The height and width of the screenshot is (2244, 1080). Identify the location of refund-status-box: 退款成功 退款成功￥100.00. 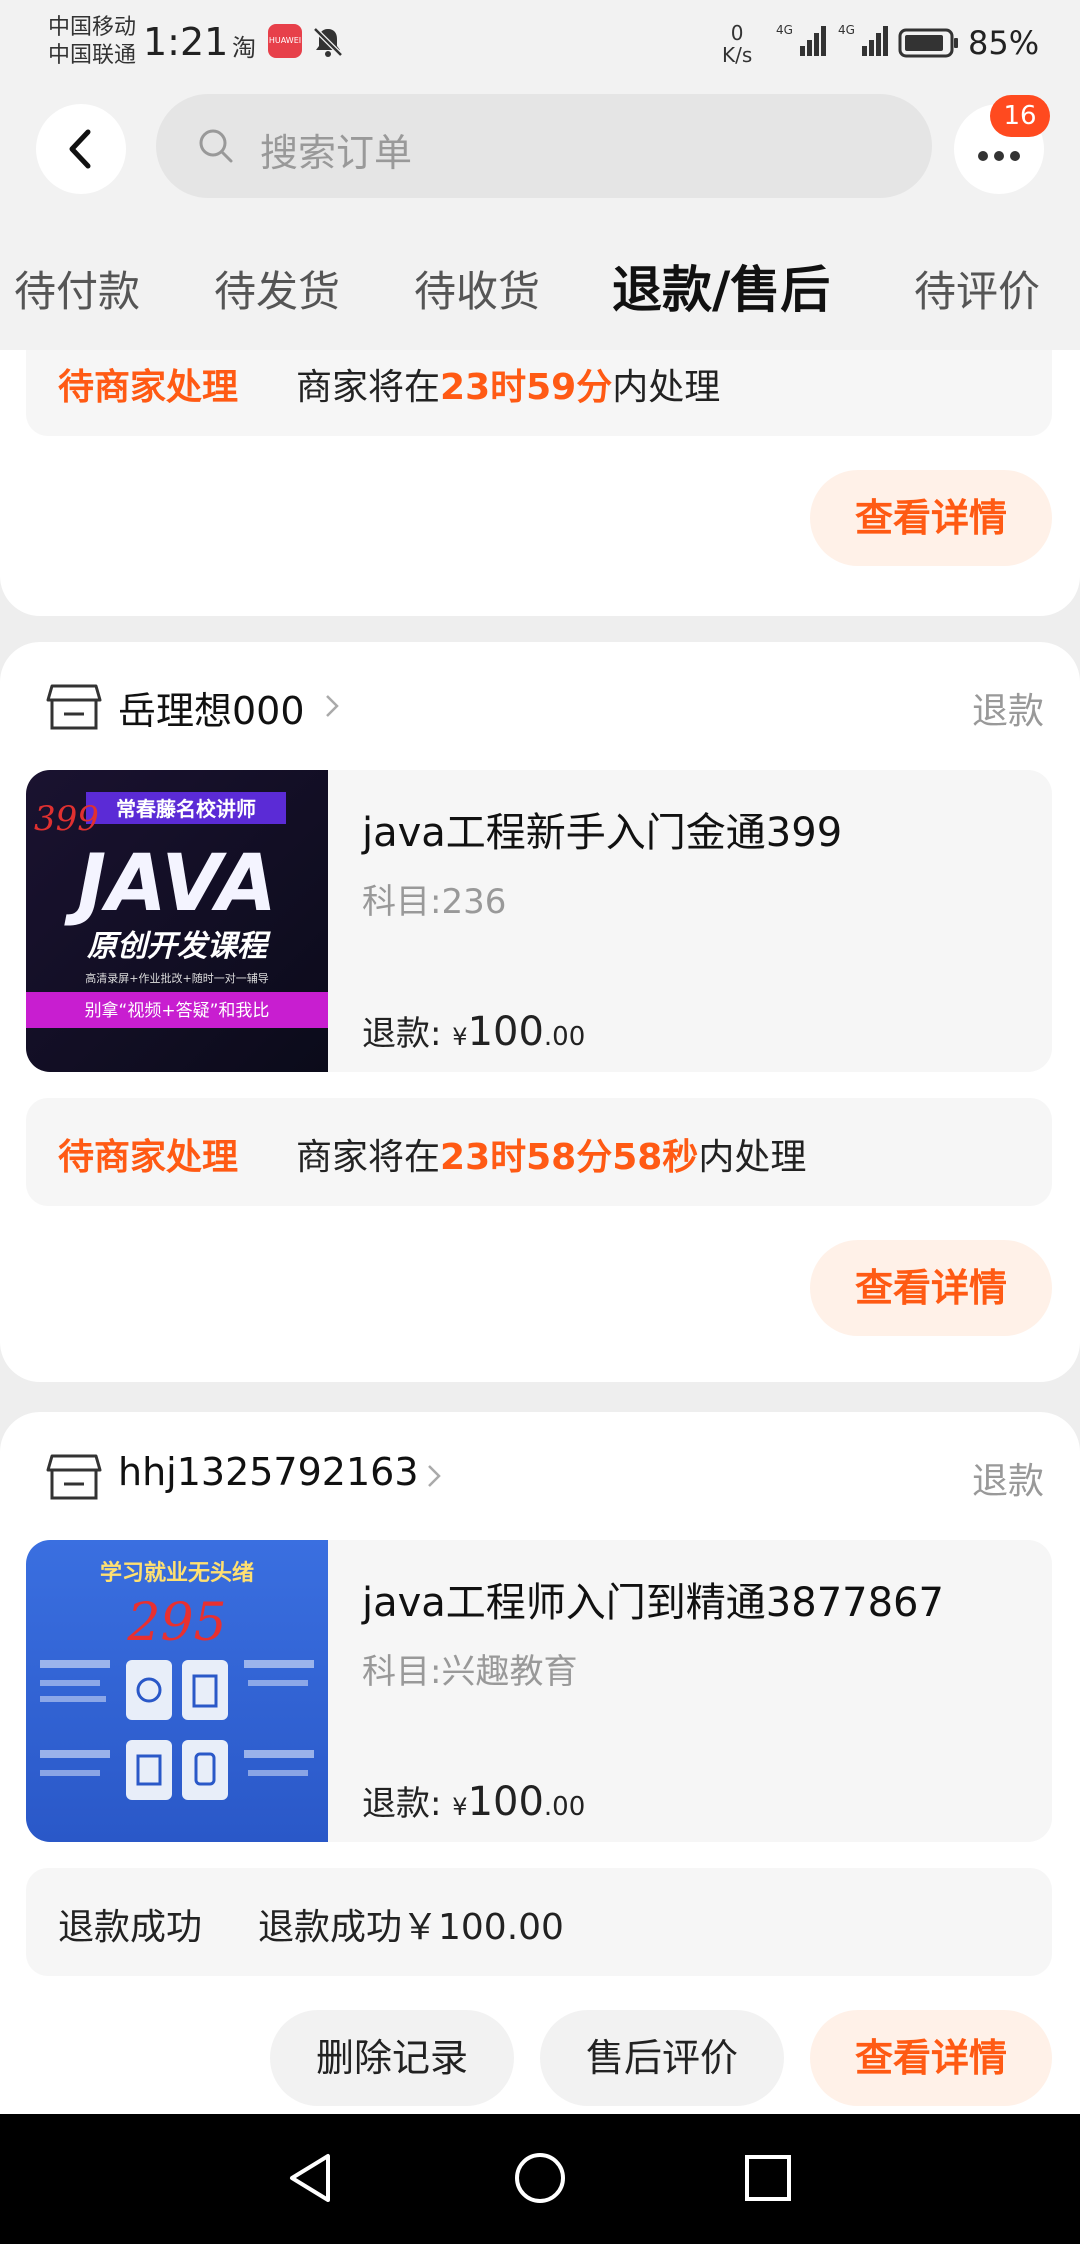
(539, 1922).